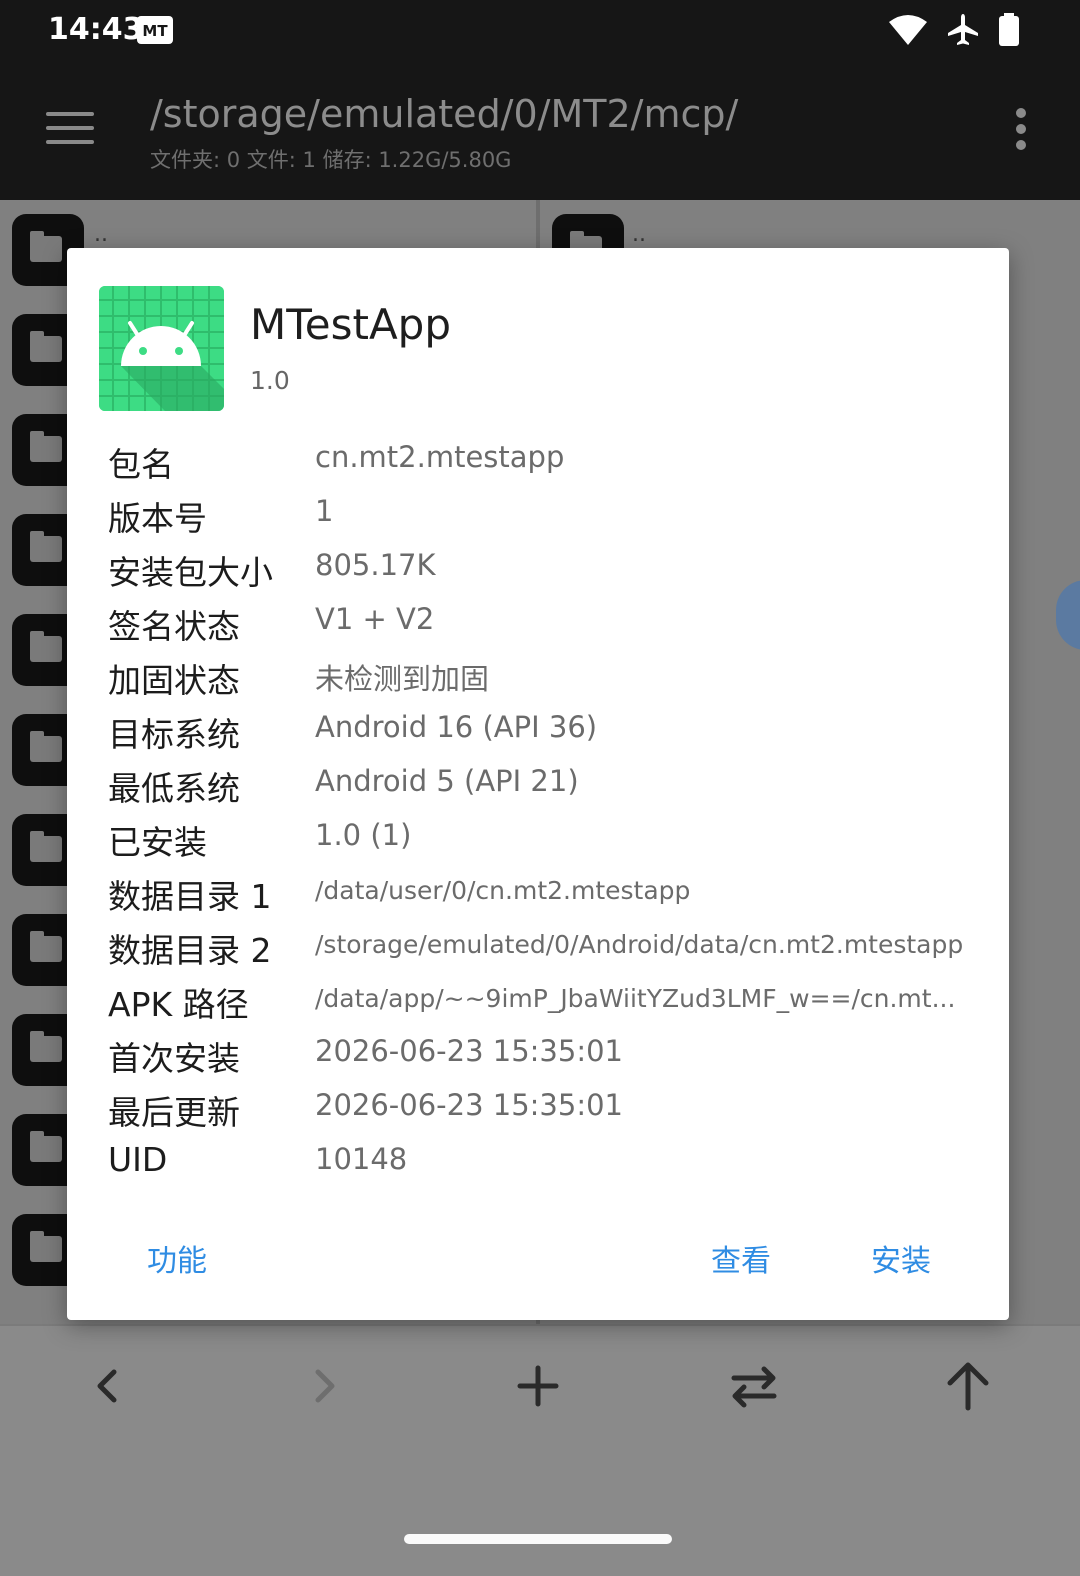 This screenshot has width=1080, height=1576. What do you see at coordinates (108, 1386) in the screenshot?
I see `back-arrow-icon` at bounding box center [108, 1386].